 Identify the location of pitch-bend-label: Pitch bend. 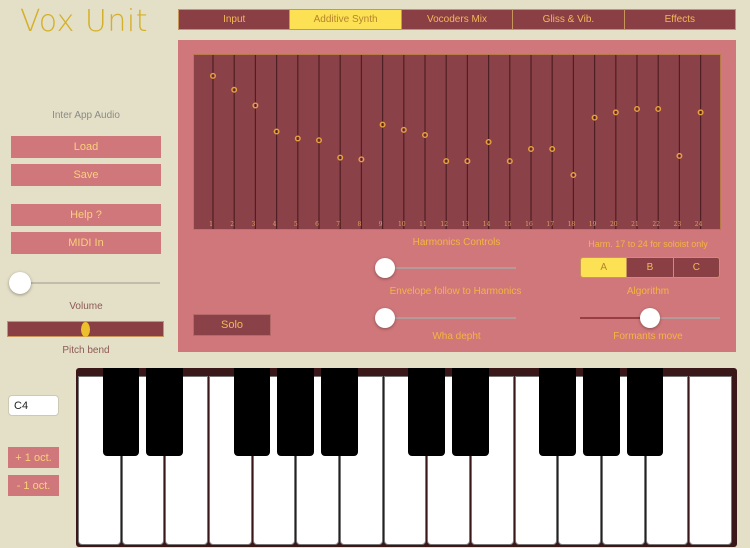
(86, 350).